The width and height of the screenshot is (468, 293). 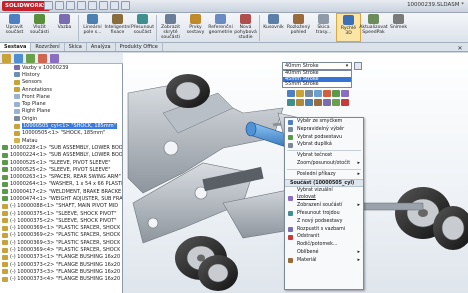 What do you see at coordinates (324, 130) in the screenshot?
I see `context-menu-item: Nepravidelný výběr` at bounding box center [324, 130].